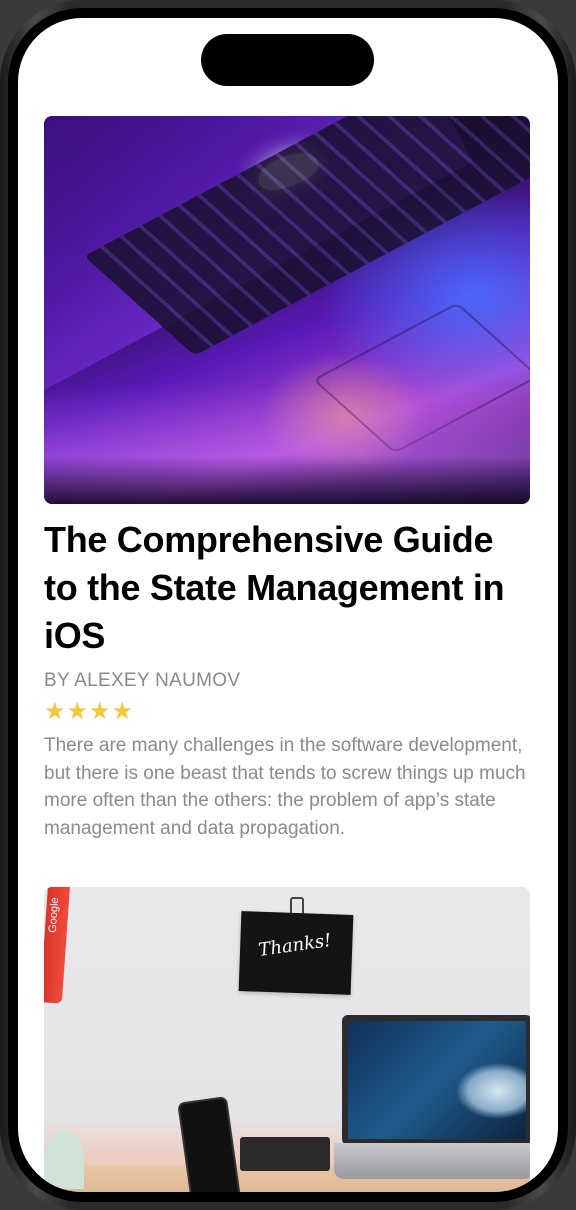 The image size is (576, 1210). What do you see at coordinates (57, 945) in the screenshot?
I see `lanyard-graphic: Google` at bounding box center [57, 945].